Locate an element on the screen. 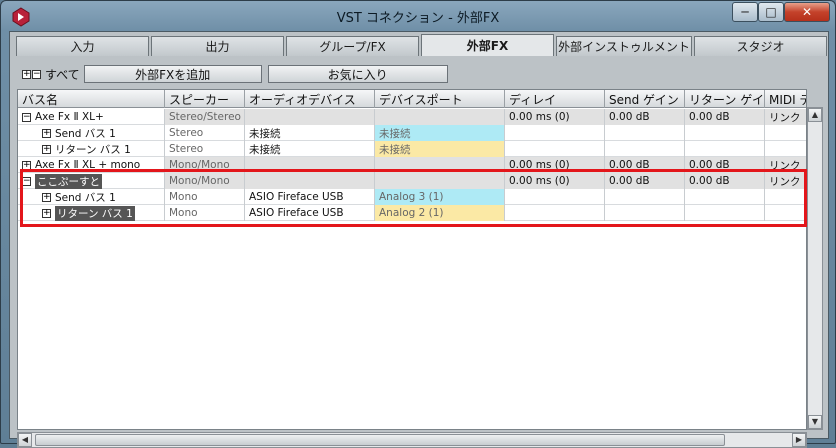 The height and width of the screenshot is (448, 836). tab-output: 出力 is located at coordinates (217, 46).